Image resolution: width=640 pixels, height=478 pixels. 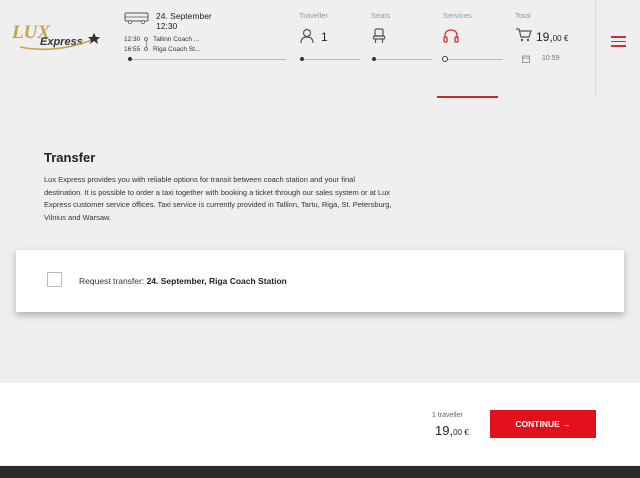 I want to click on lux-express-logo: LUX Express, so click(x=57, y=38).